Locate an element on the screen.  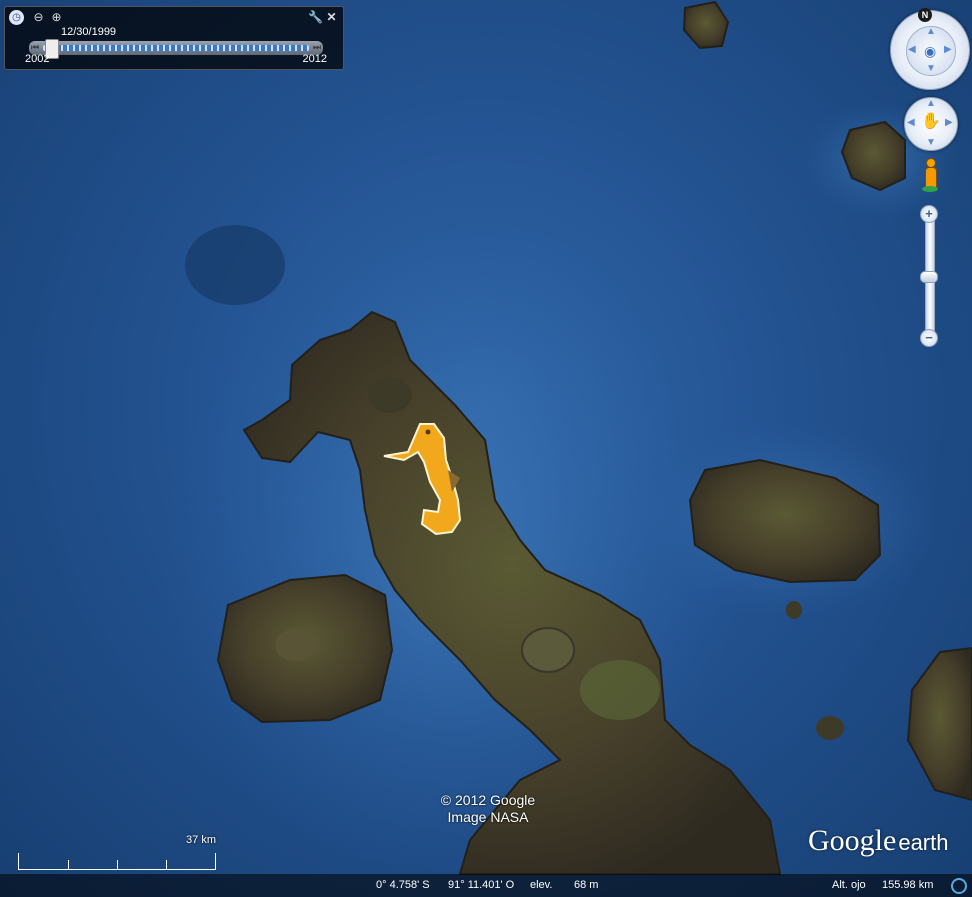
close-icon: ✕ is located at coordinates (331, 17).